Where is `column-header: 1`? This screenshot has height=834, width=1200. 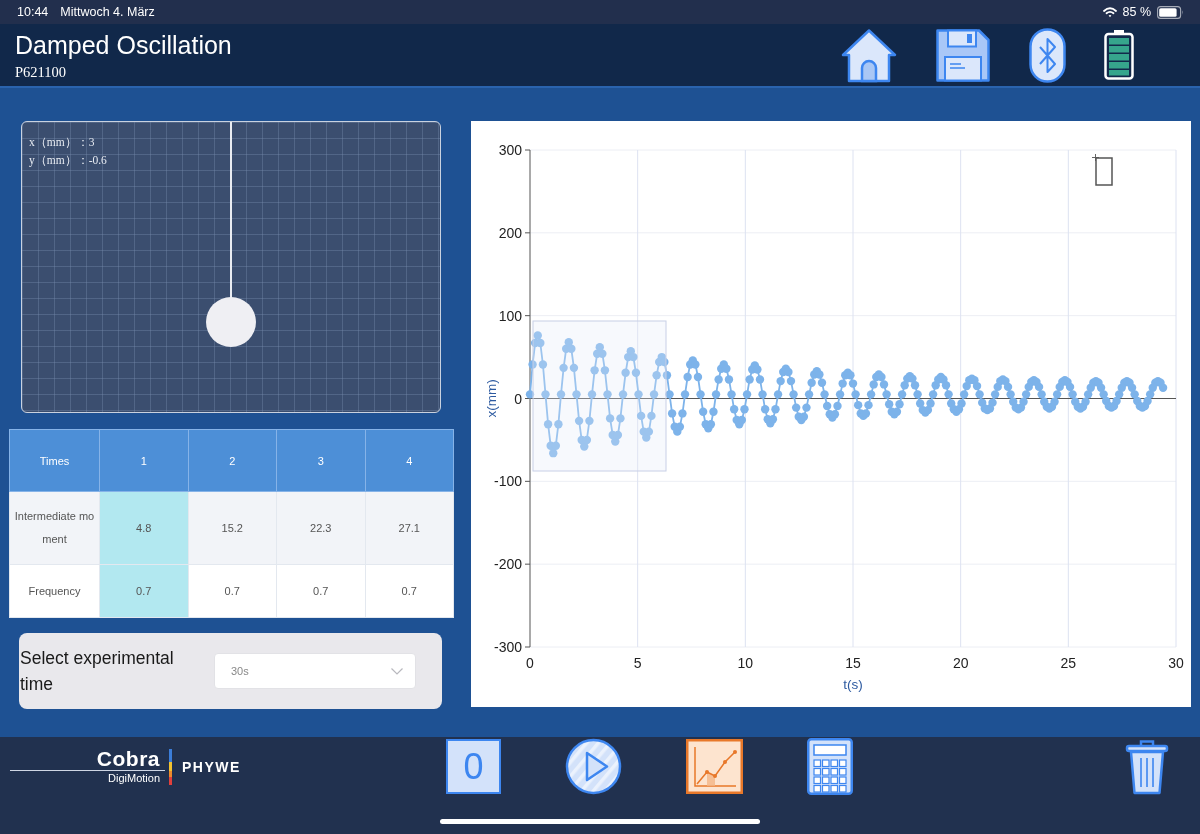
column-header: 1 is located at coordinates (143, 460).